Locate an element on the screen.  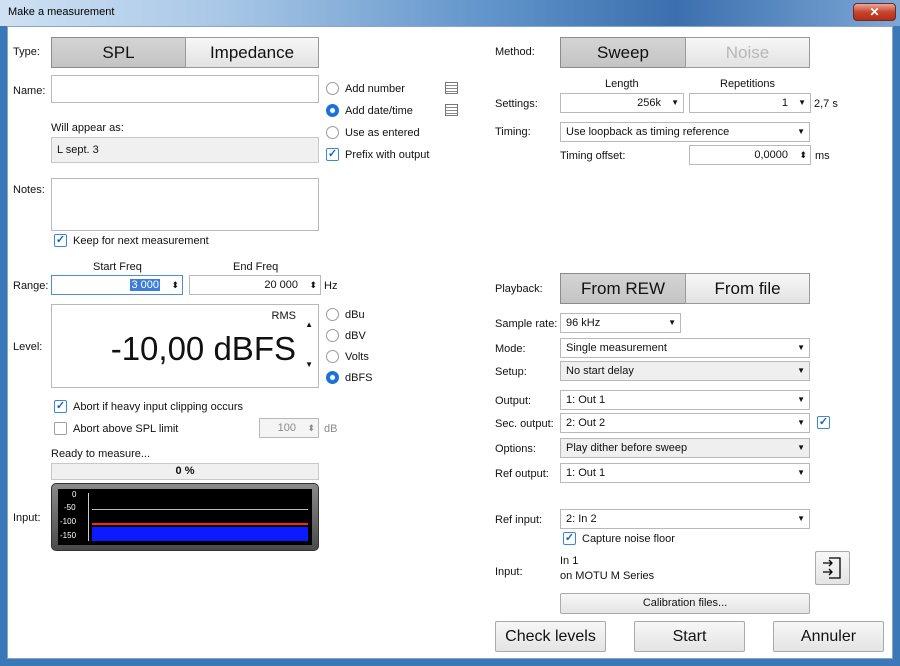
sample-rate-value: 96 kHz is located at coordinates (583, 323).